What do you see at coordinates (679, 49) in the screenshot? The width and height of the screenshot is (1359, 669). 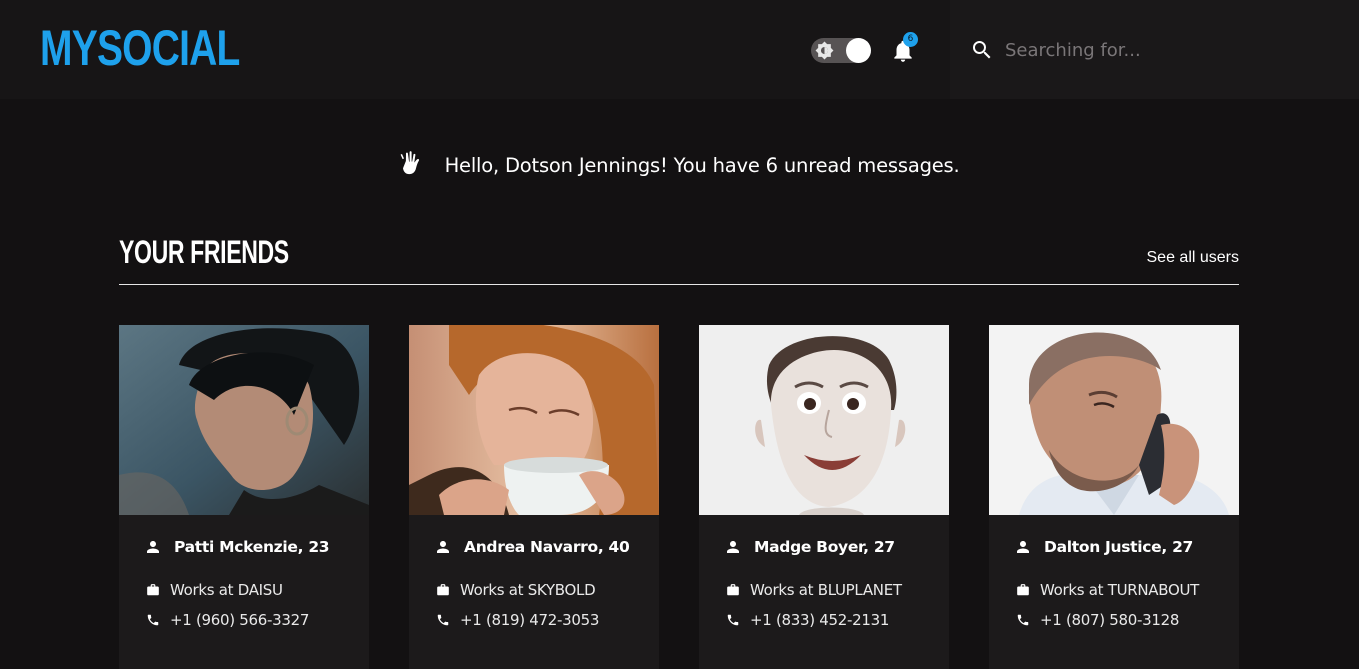 I see `top-header: MYSOCIAL 6` at bounding box center [679, 49].